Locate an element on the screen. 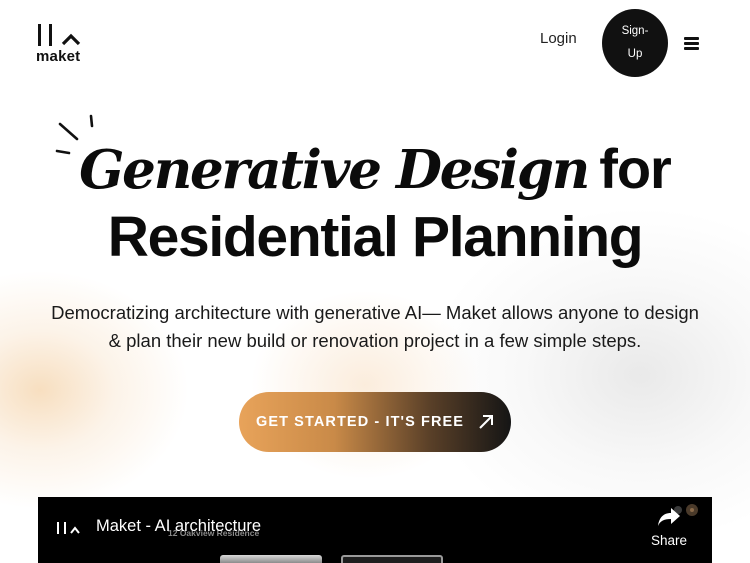 The width and height of the screenshot is (750, 563). arrow-up-right-icon is located at coordinates (486, 422).